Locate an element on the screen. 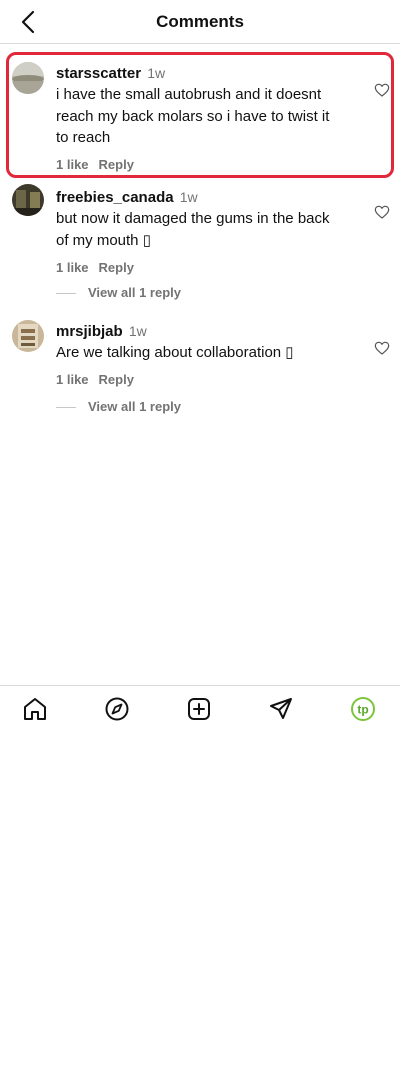  explore-compass-icon is located at coordinates (117, 709).